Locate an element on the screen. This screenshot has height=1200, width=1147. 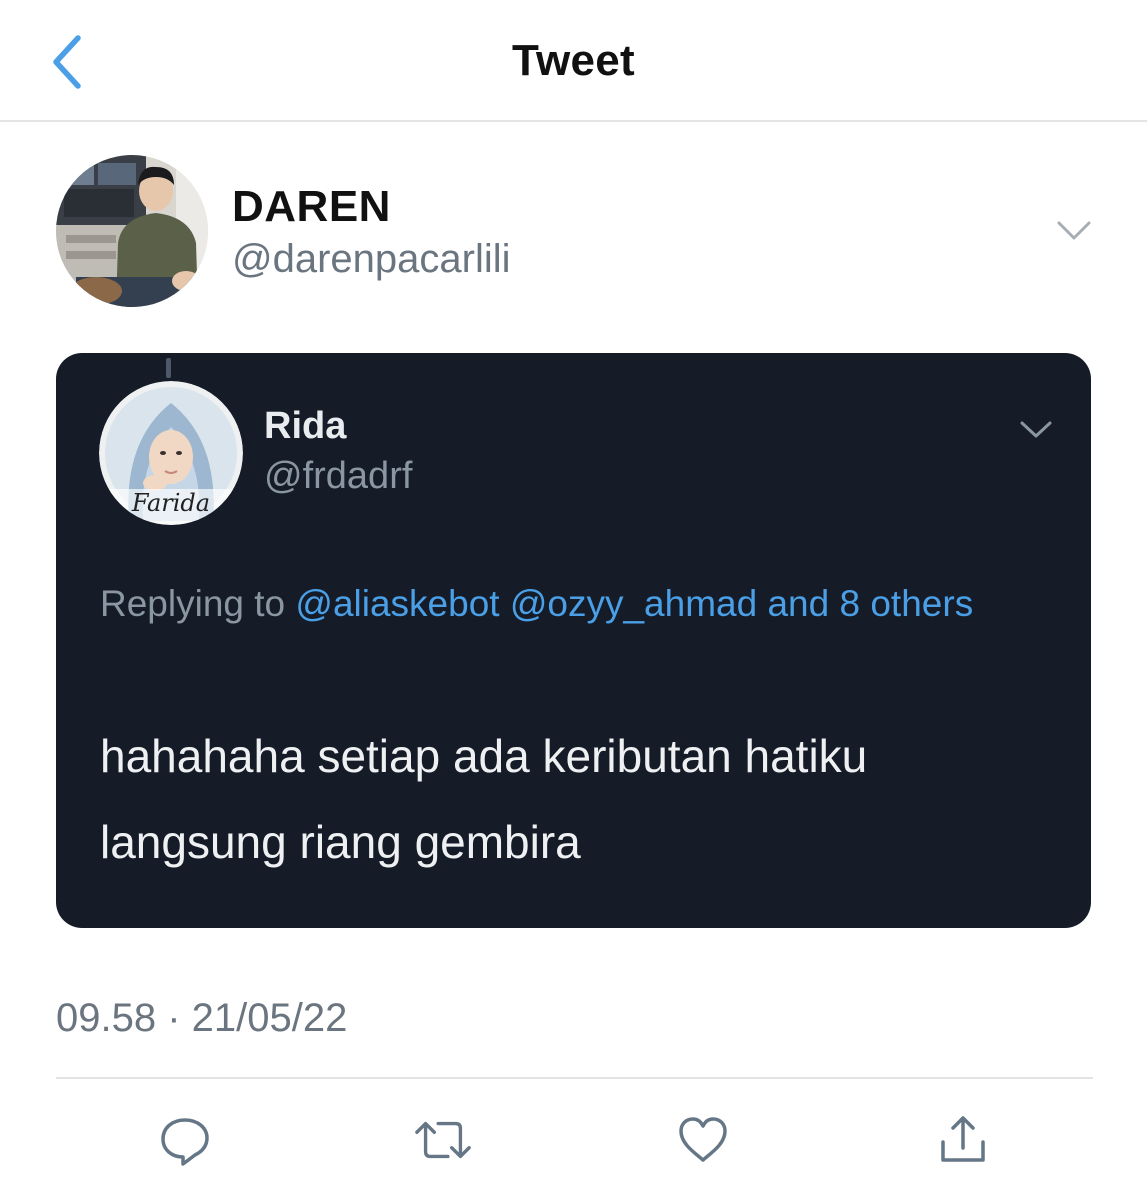
share-button is located at coordinates (963, 1140).